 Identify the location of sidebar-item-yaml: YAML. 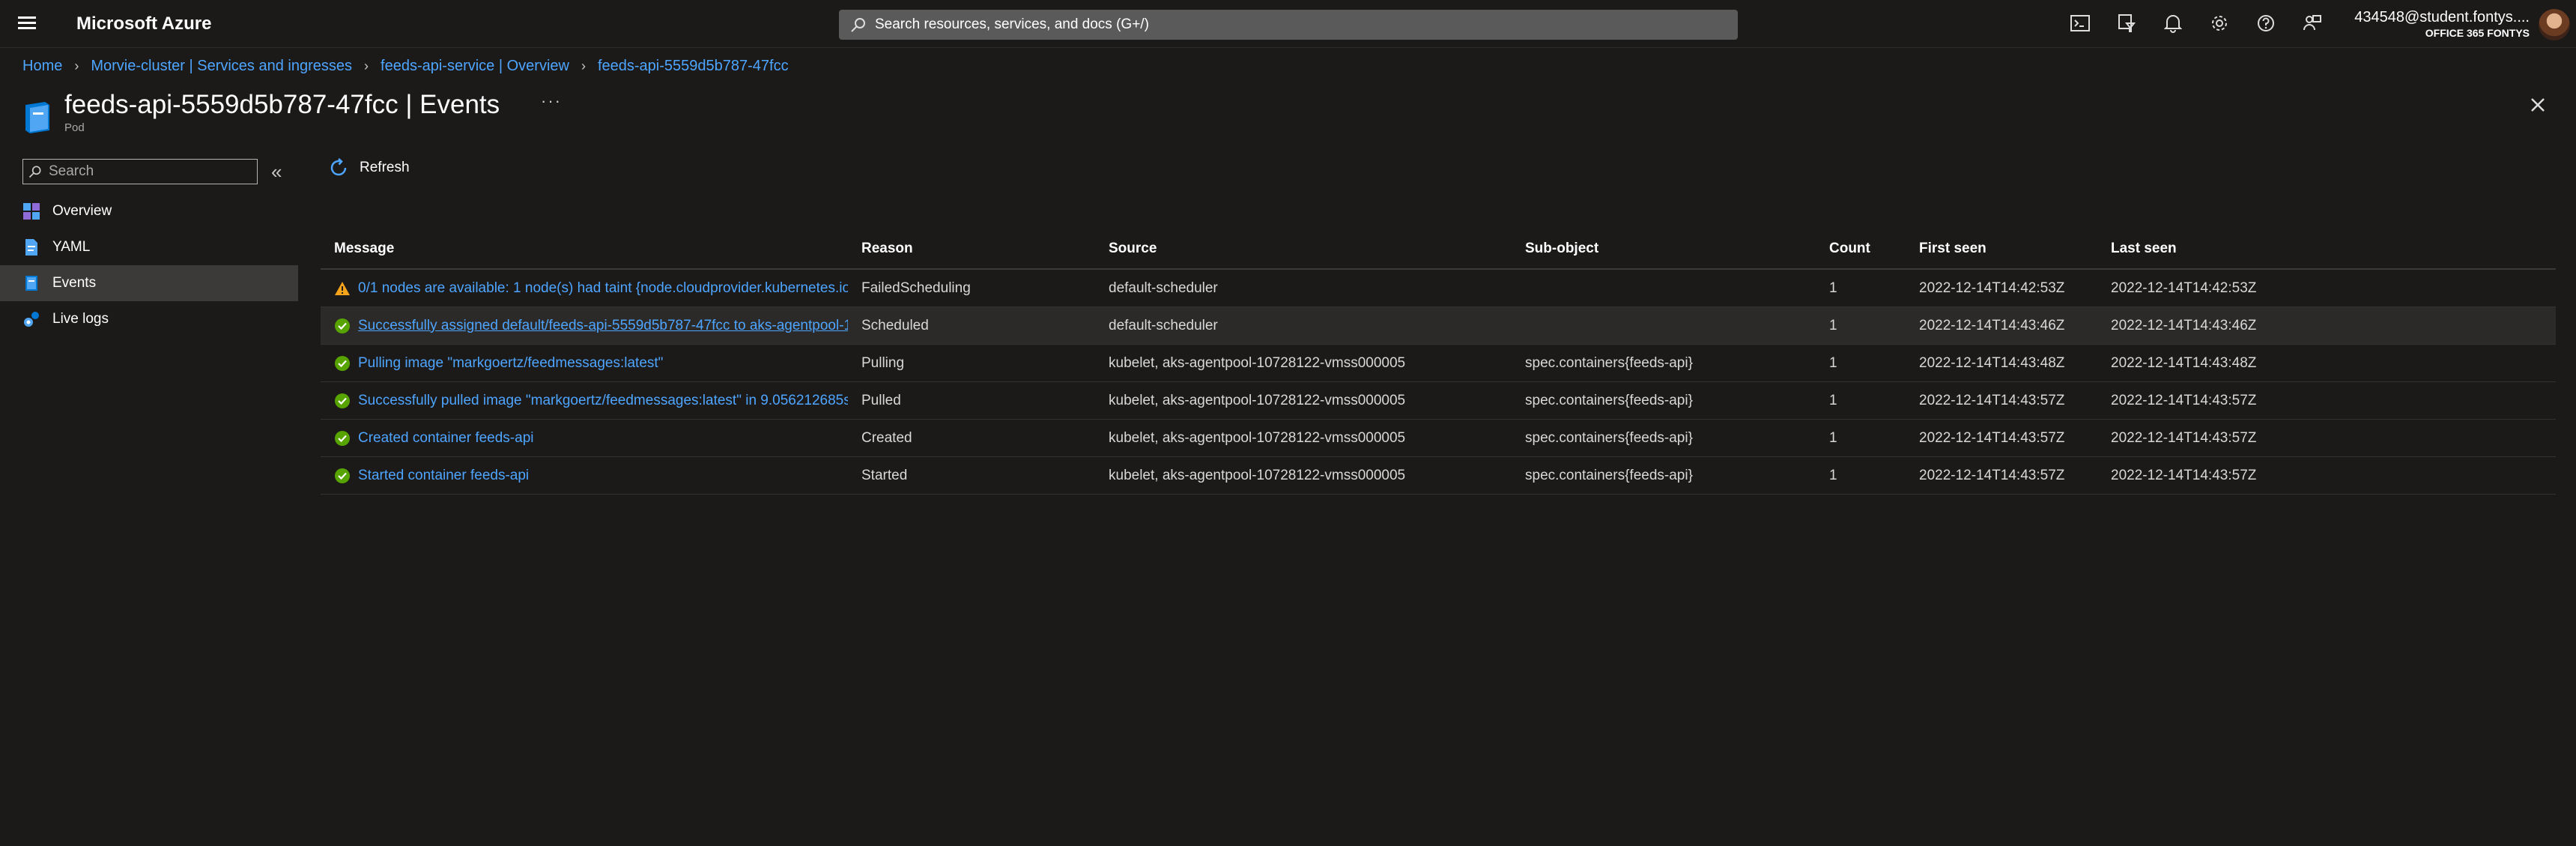
(149, 247).